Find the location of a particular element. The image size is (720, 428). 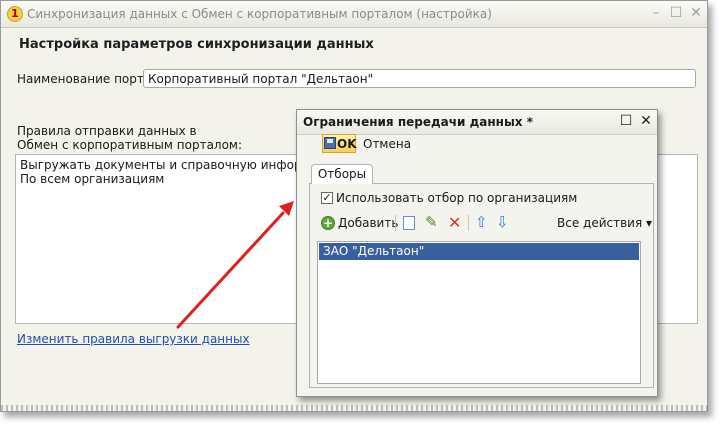

delete-icon: ✕ is located at coordinates (454, 222).